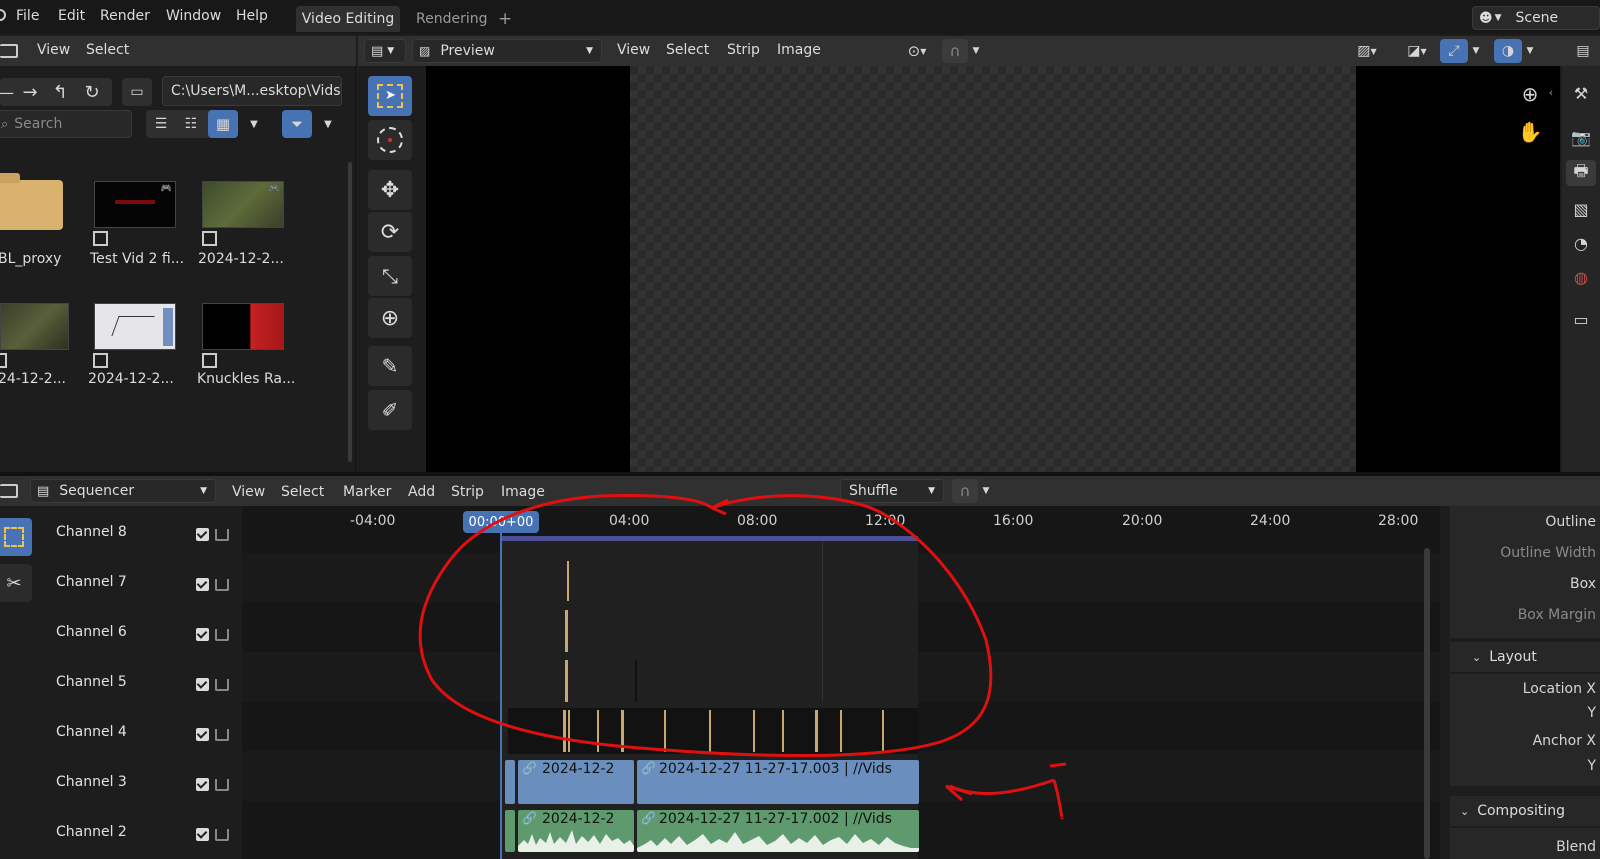 This screenshot has width=1600, height=859. What do you see at coordinates (421, 492) in the screenshot?
I see `seq-menu-add: Add` at bounding box center [421, 492].